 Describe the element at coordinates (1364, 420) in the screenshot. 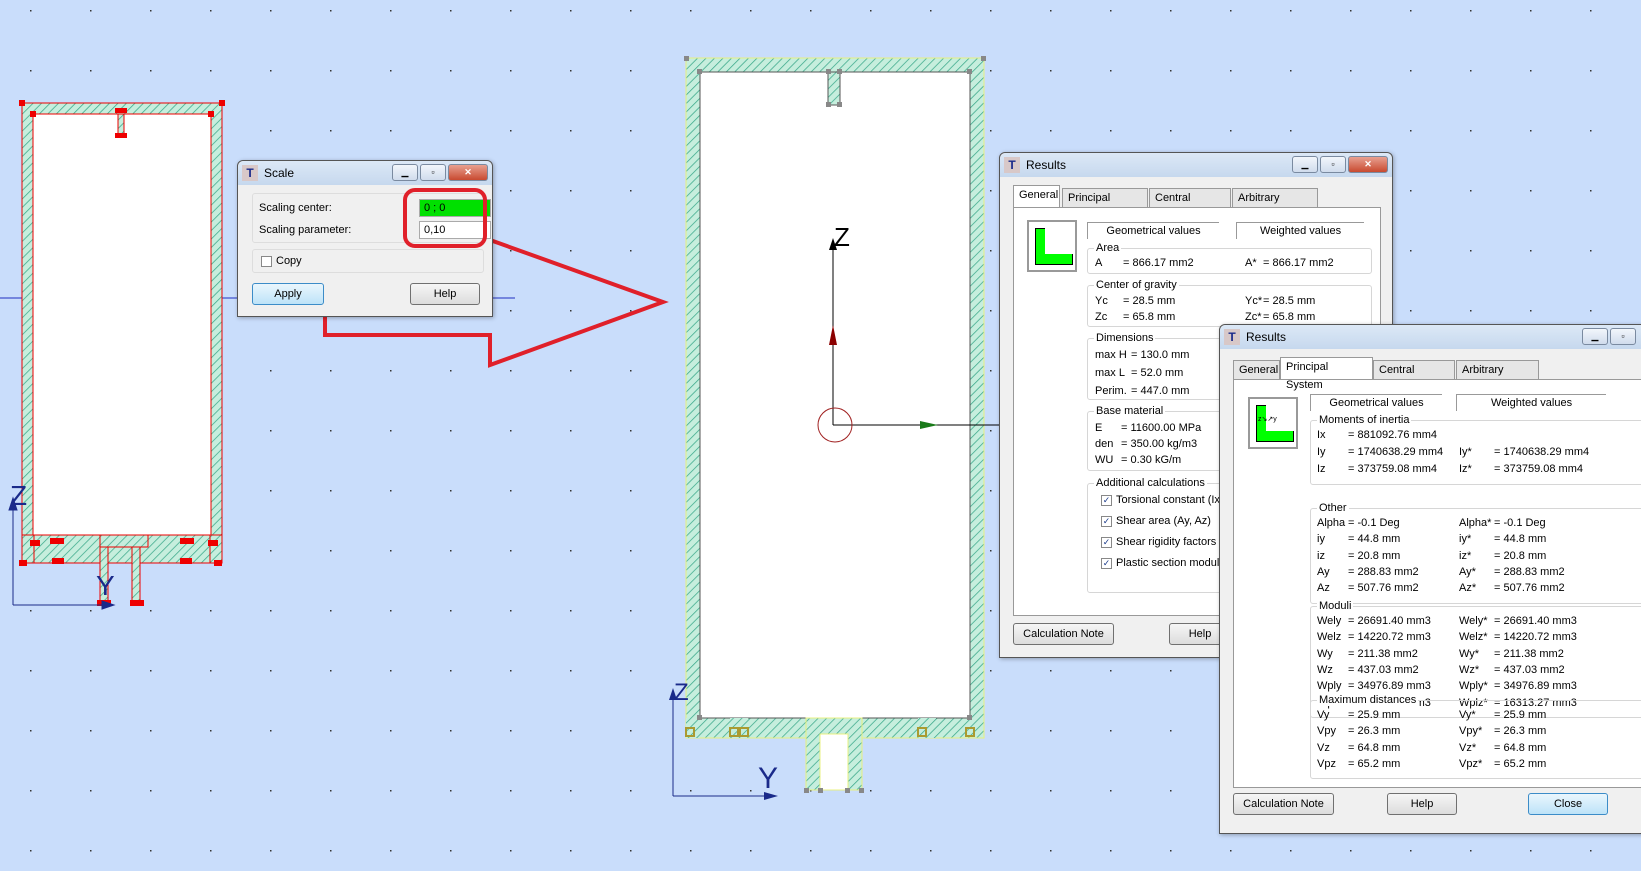

I see `group-title: Moments of inertia` at that location.